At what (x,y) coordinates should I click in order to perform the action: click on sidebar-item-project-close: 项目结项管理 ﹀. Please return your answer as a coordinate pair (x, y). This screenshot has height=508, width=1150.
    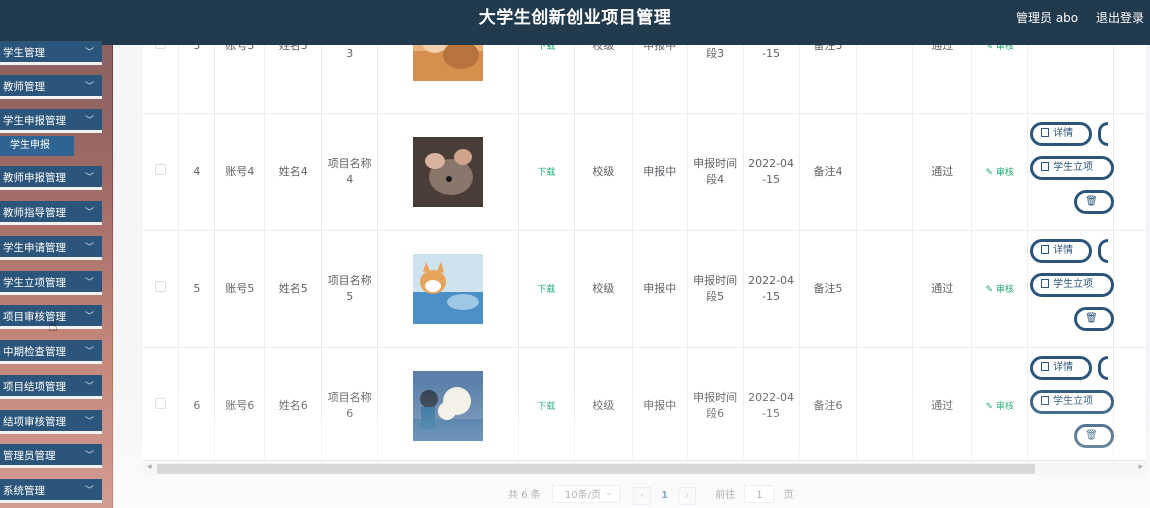
    Looking at the image, I should click on (51, 387).